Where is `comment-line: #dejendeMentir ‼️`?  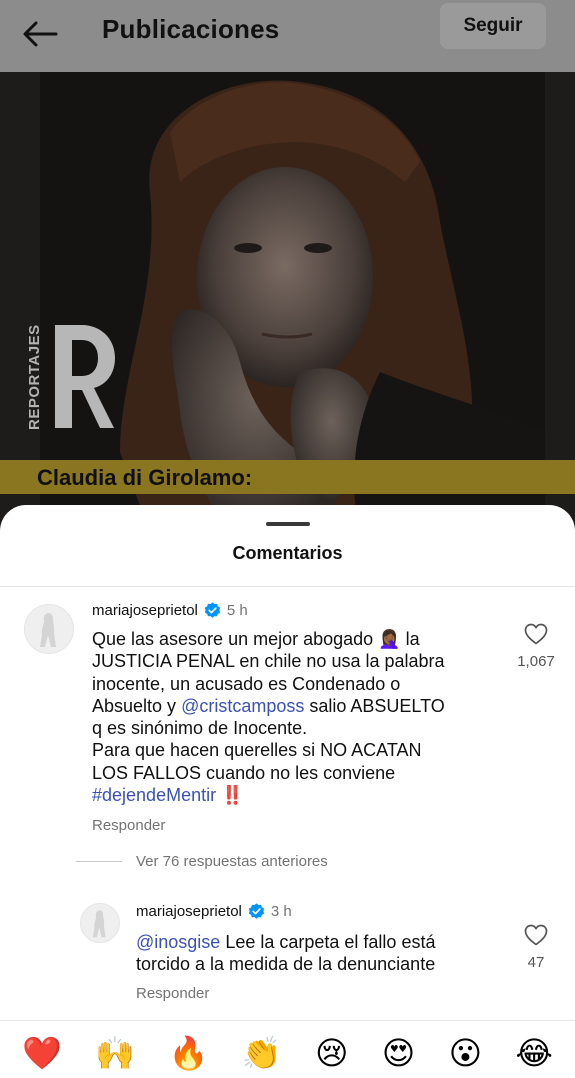 comment-line: #dejendeMentir ‼️ is located at coordinates (297, 795).